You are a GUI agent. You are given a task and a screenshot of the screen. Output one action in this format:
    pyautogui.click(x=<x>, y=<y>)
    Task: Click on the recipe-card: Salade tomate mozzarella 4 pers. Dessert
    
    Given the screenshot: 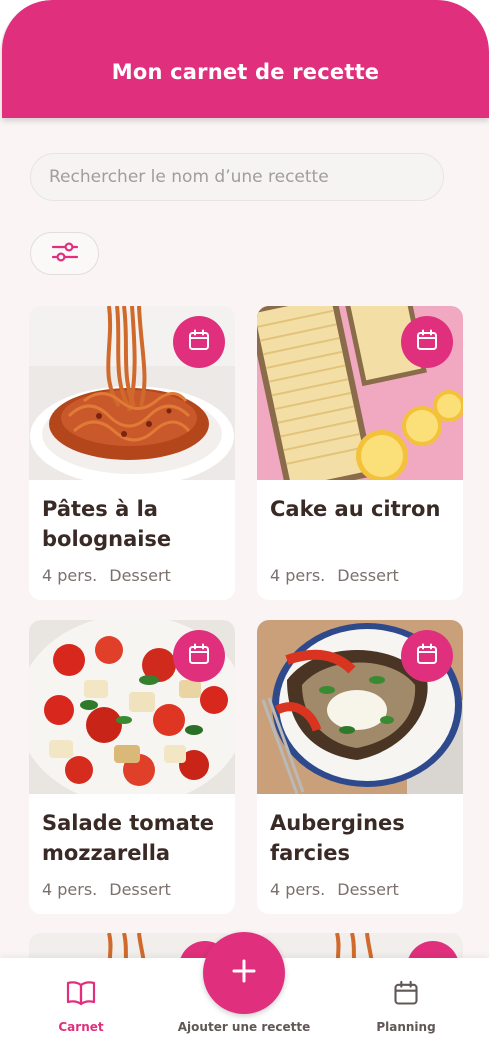 What is the action you would take?
    pyautogui.click(x=132, y=767)
    